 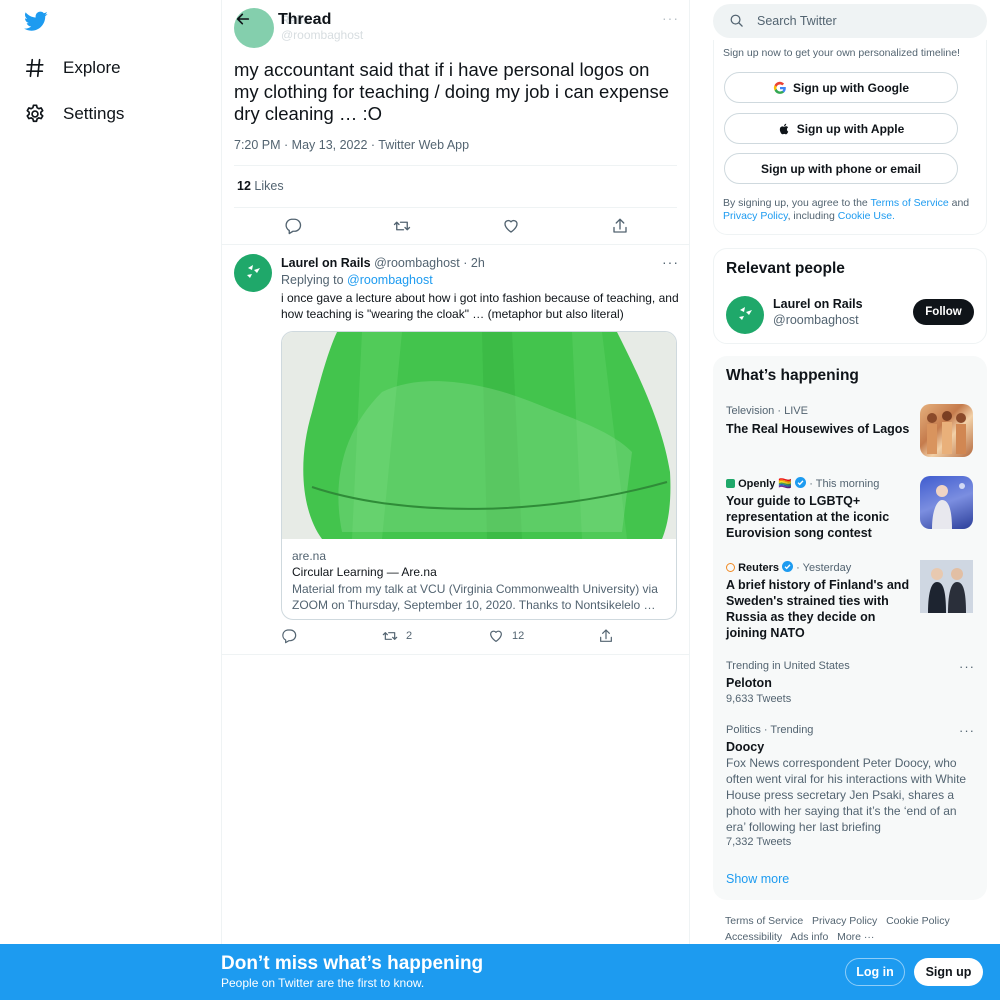 What do you see at coordinates (757, 879) in the screenshot?
I see `show-more-link: Show more` at bounding box center [757, 879].